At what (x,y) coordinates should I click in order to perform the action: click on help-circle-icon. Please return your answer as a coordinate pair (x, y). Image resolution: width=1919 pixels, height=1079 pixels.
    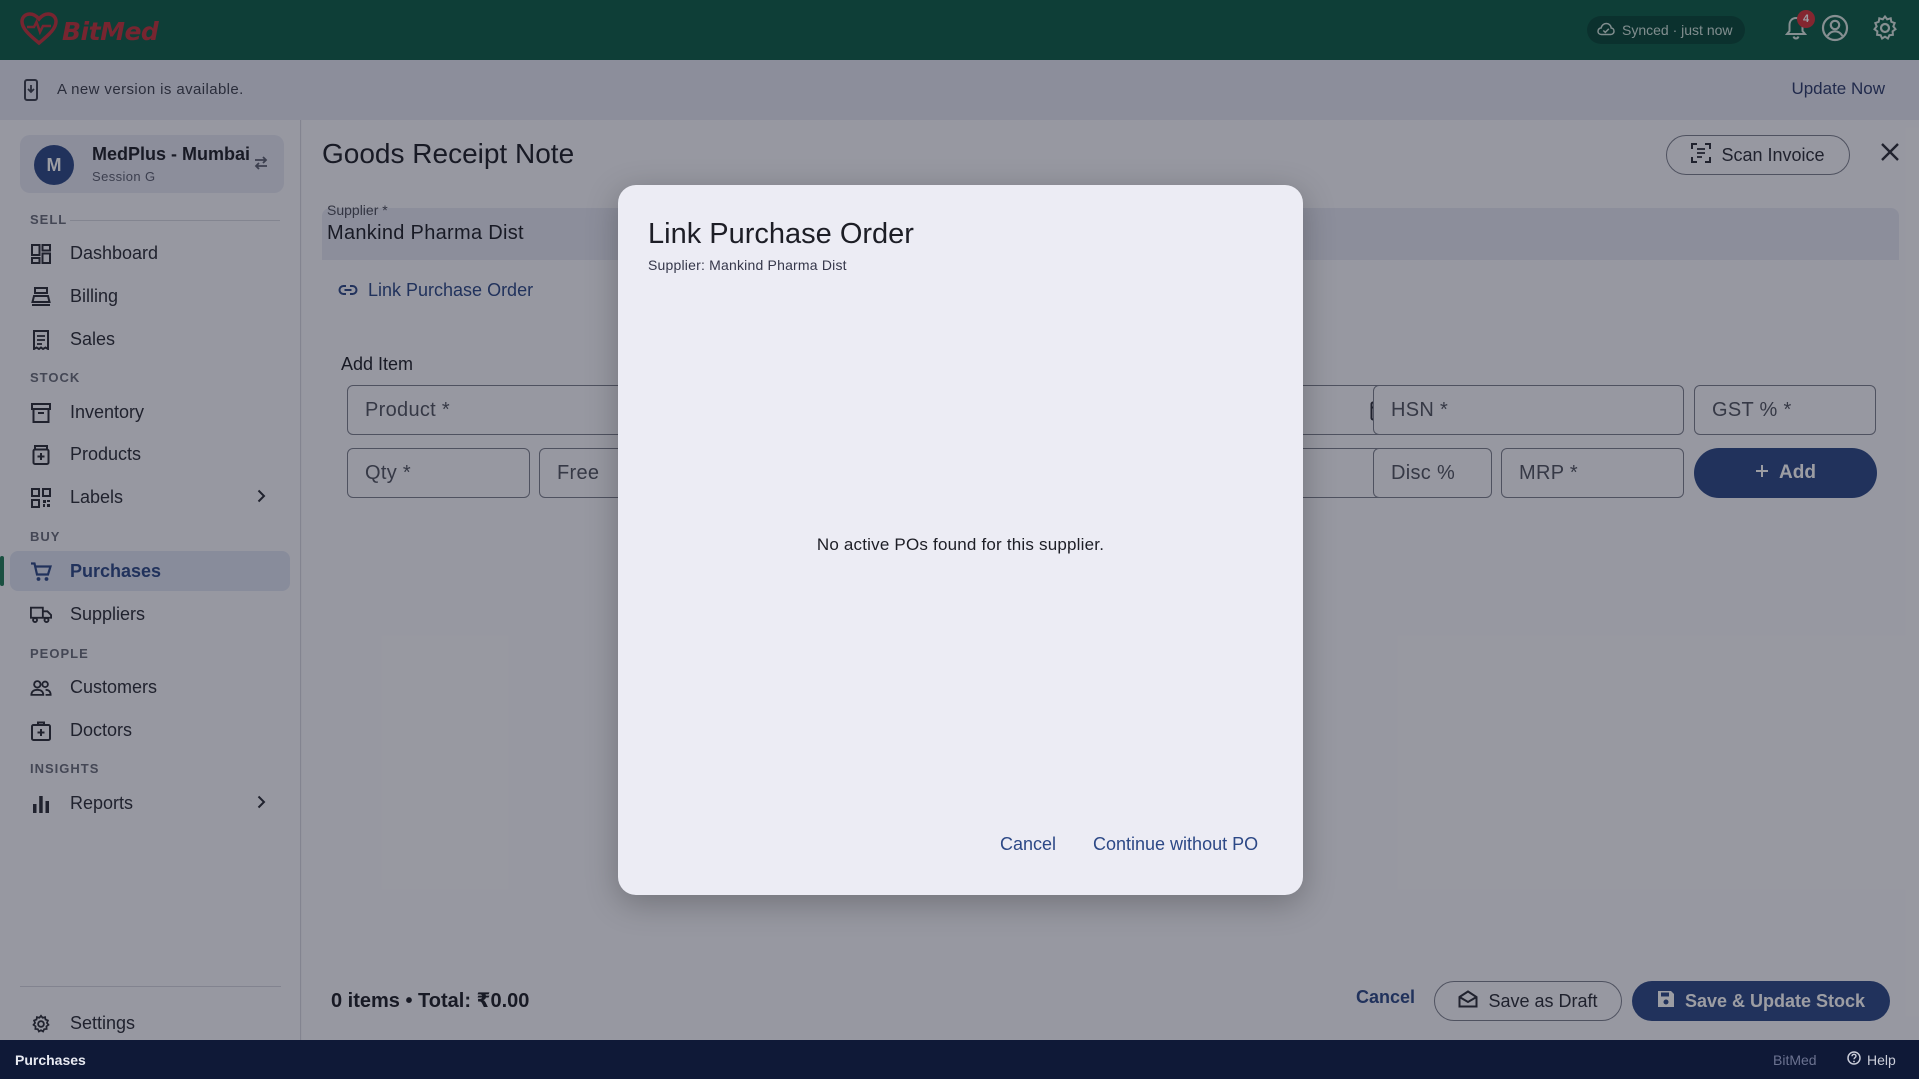
    Looking at the image, I should click on (1854, 1059).